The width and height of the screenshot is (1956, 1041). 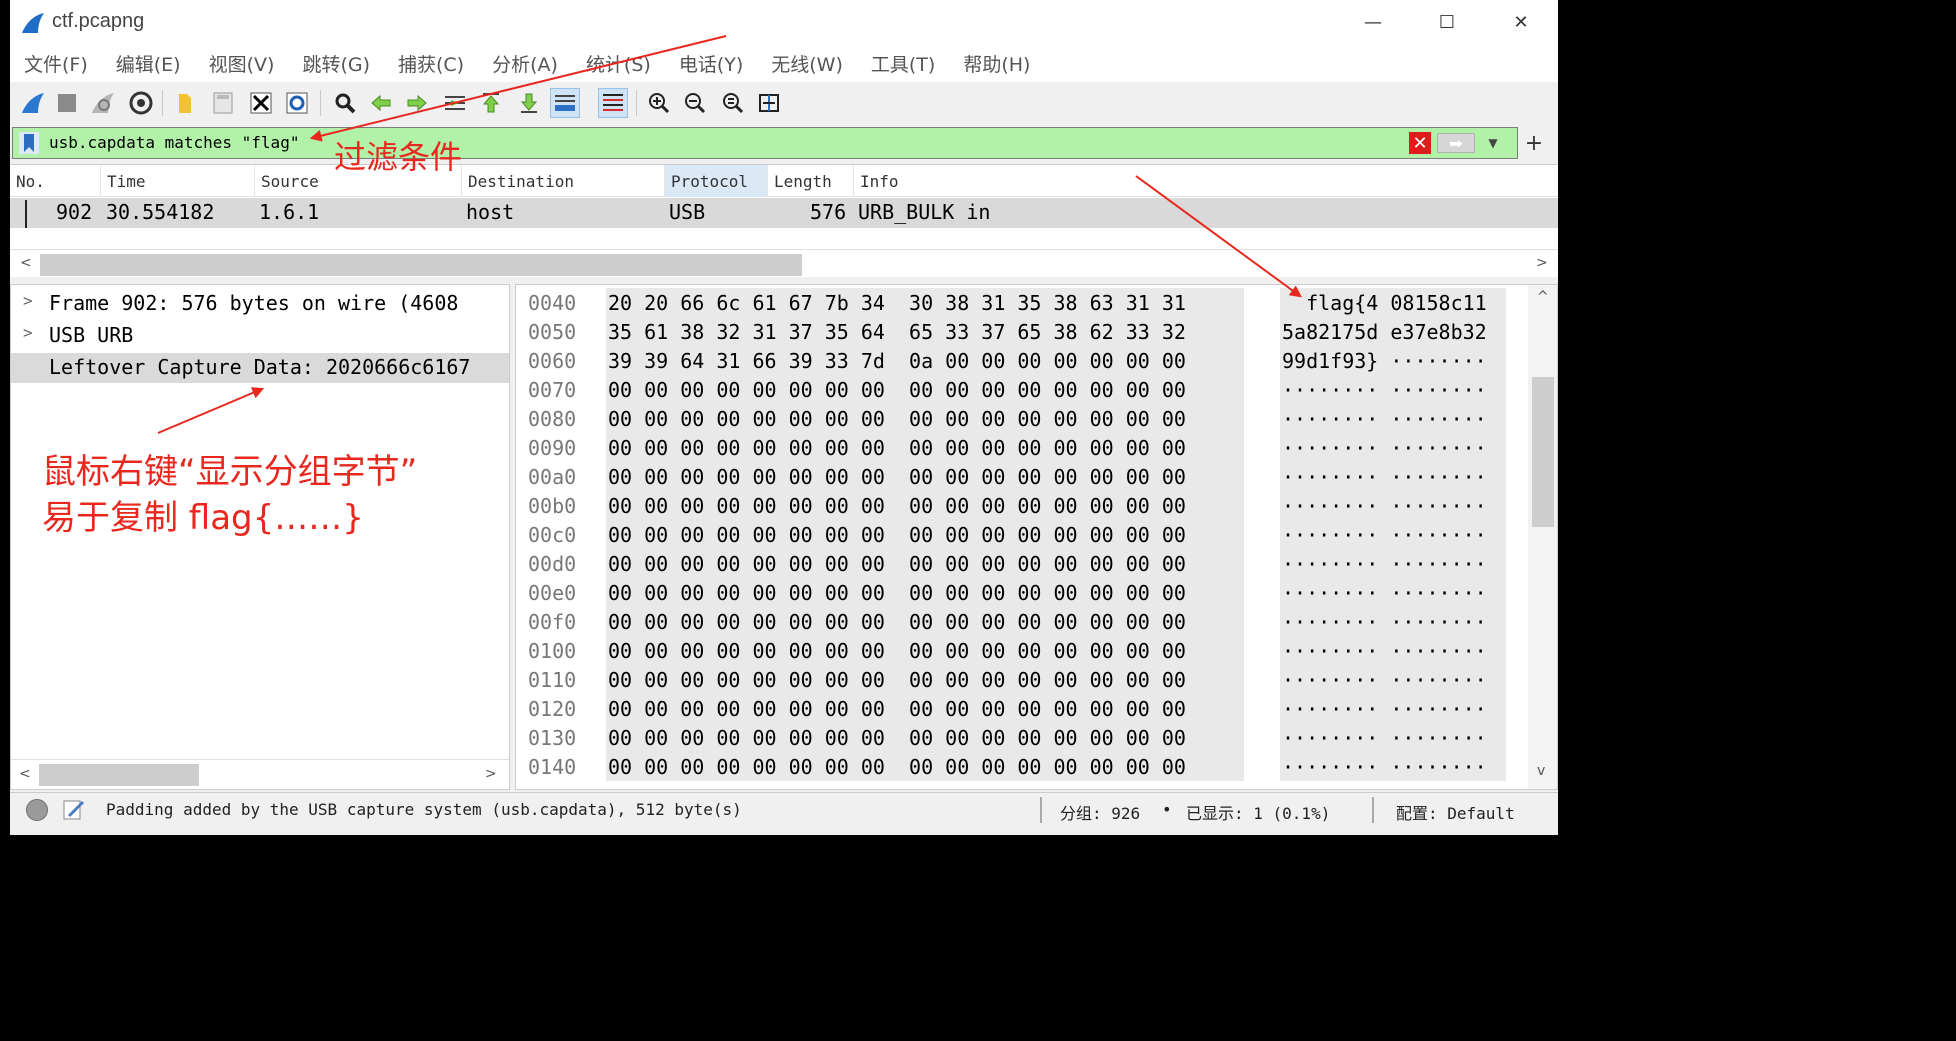 What do you see at coordinates (613, 103) in the screenshot?
I see `colorize-icon` at bounding box center [613, 103].